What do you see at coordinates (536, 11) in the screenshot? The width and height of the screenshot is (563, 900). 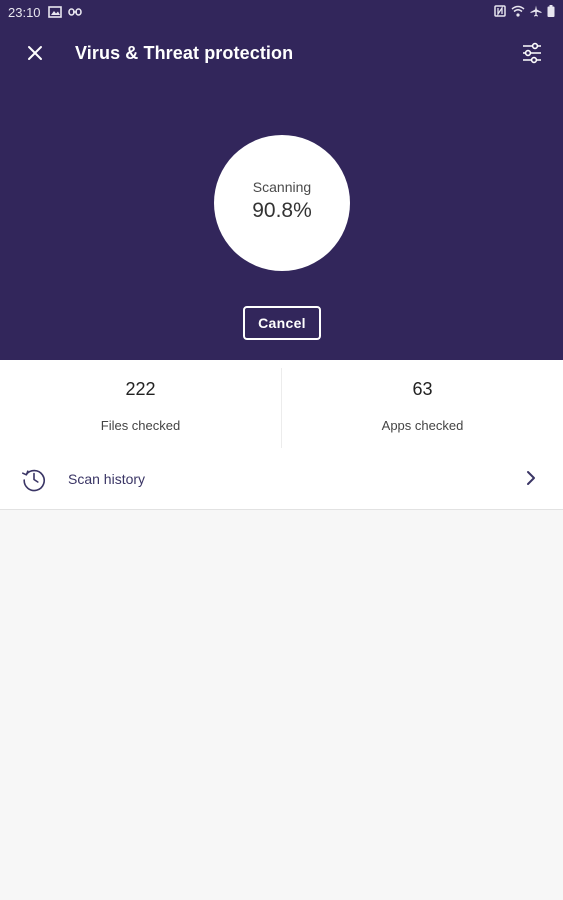 I see `airplane-mode-icon` at bounding box center [536, 11].